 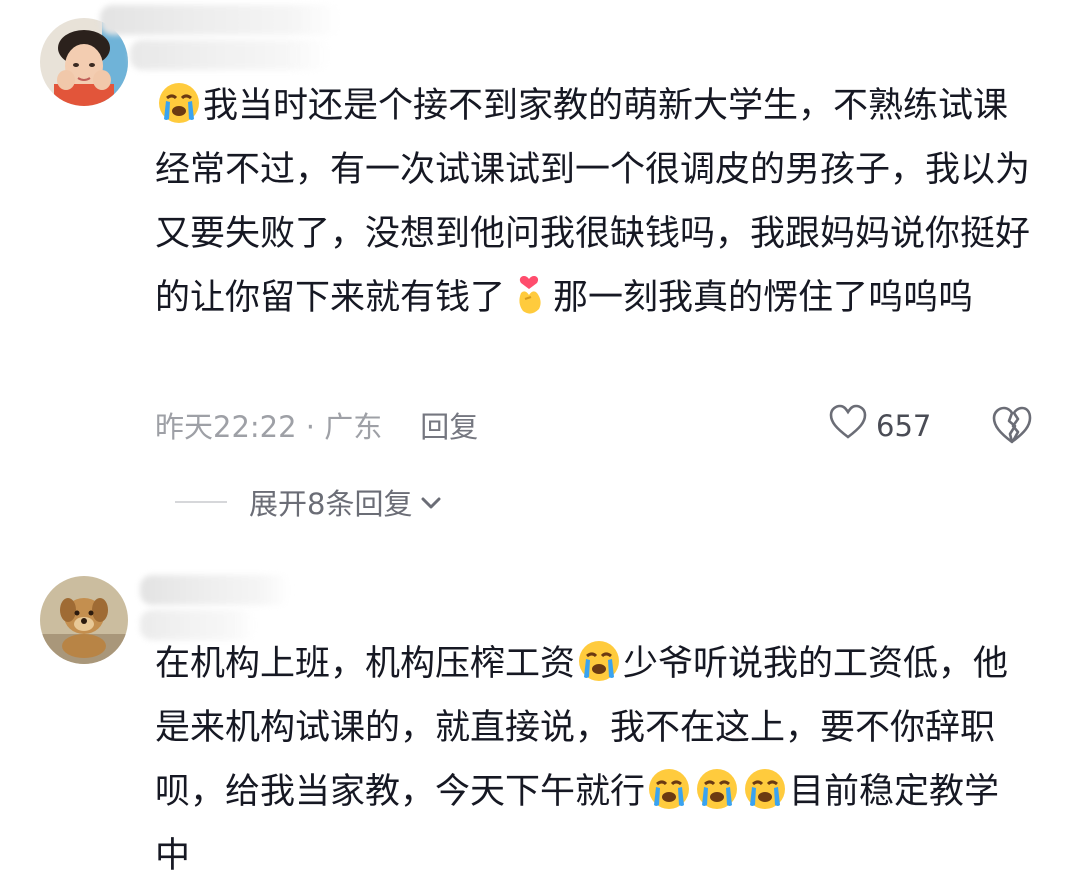 What do you see at coordinates (848, 426) in the screenshot?
I see `heart-icon` at bounding box center [848, 426].